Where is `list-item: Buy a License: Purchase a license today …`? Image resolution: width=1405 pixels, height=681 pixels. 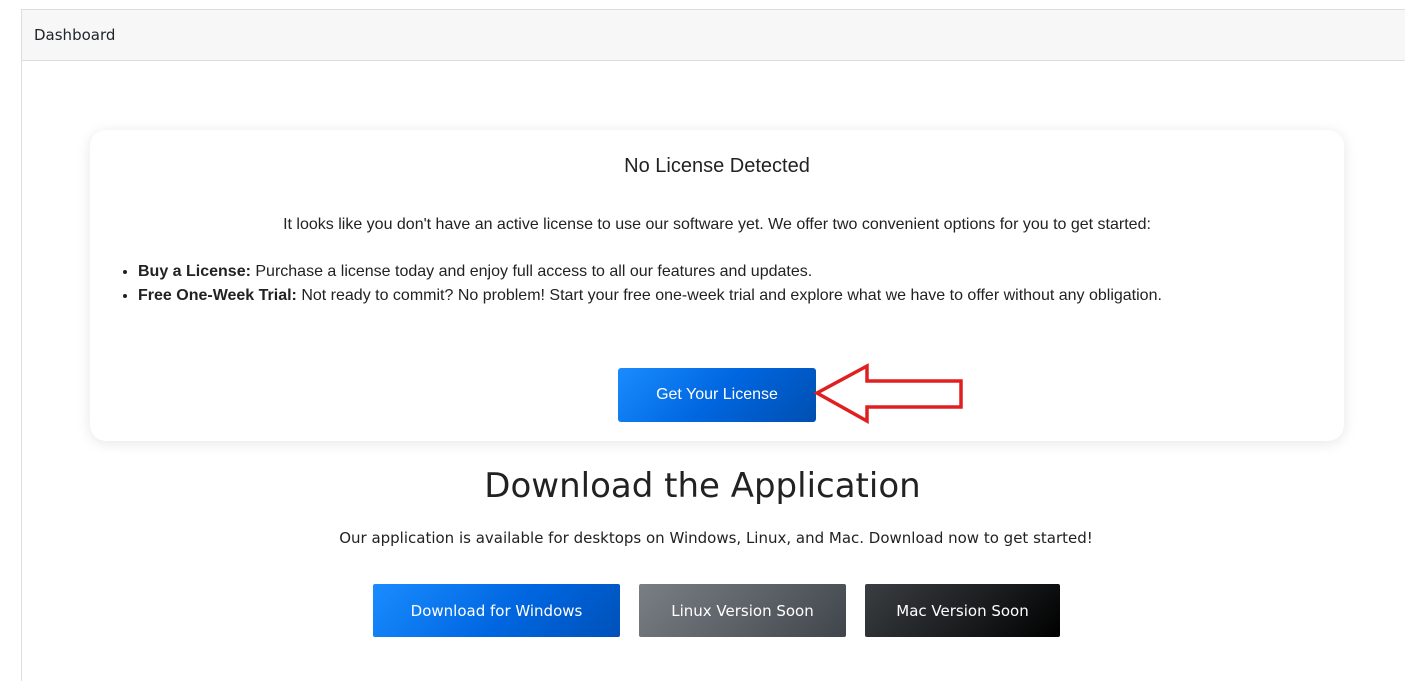
list-item: Buy a License: Purchase a license today … is located at coordinates (728, 272).